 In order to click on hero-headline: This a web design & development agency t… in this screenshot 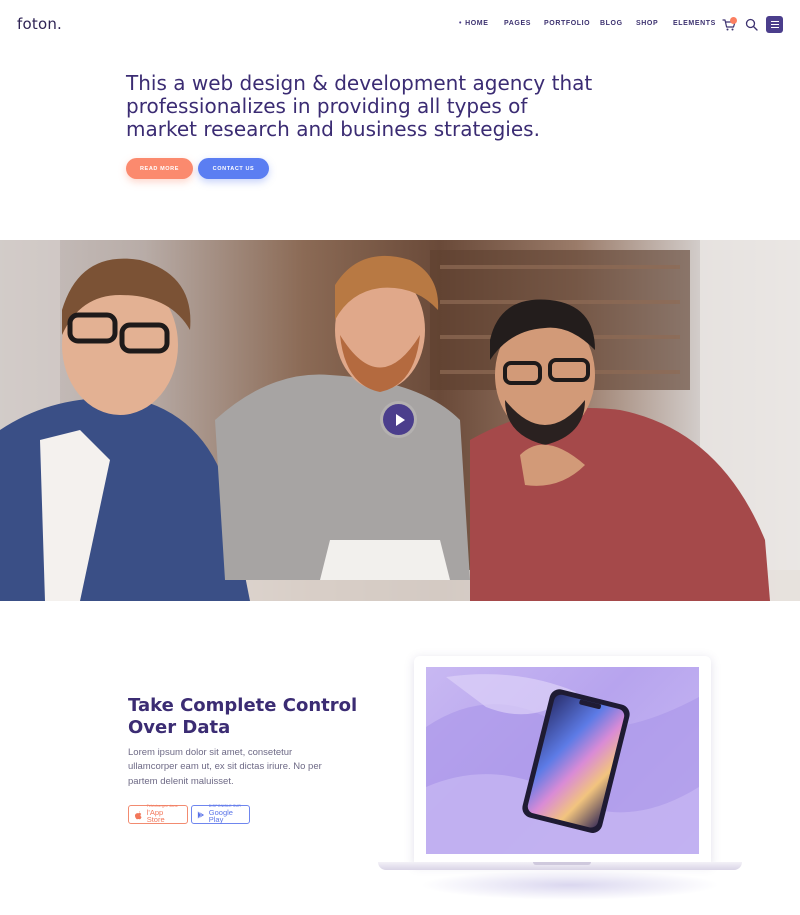, I will do `click(359, 106)`.